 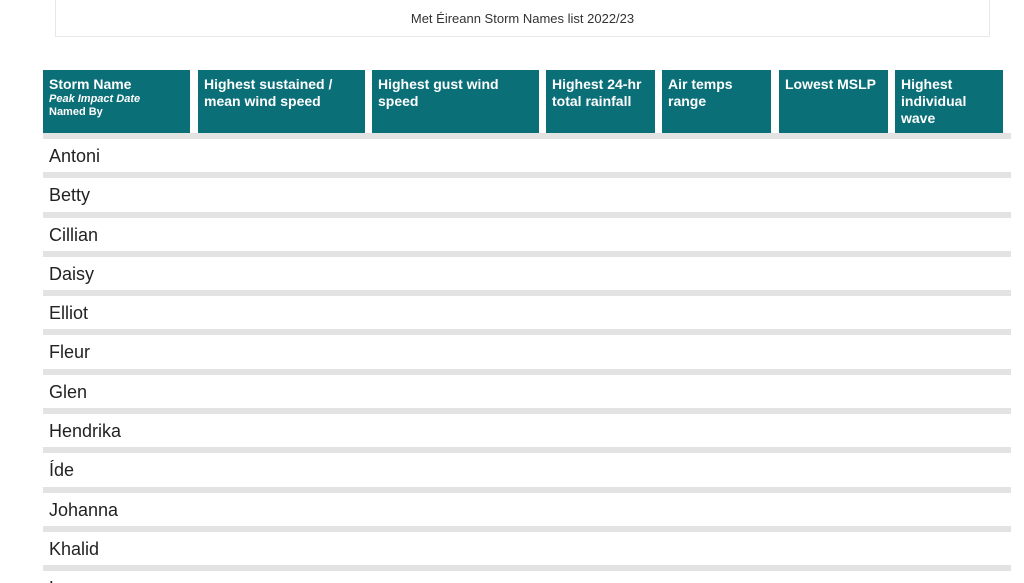 I want to click on table-row: Fleur, so click(x=527, y=348).